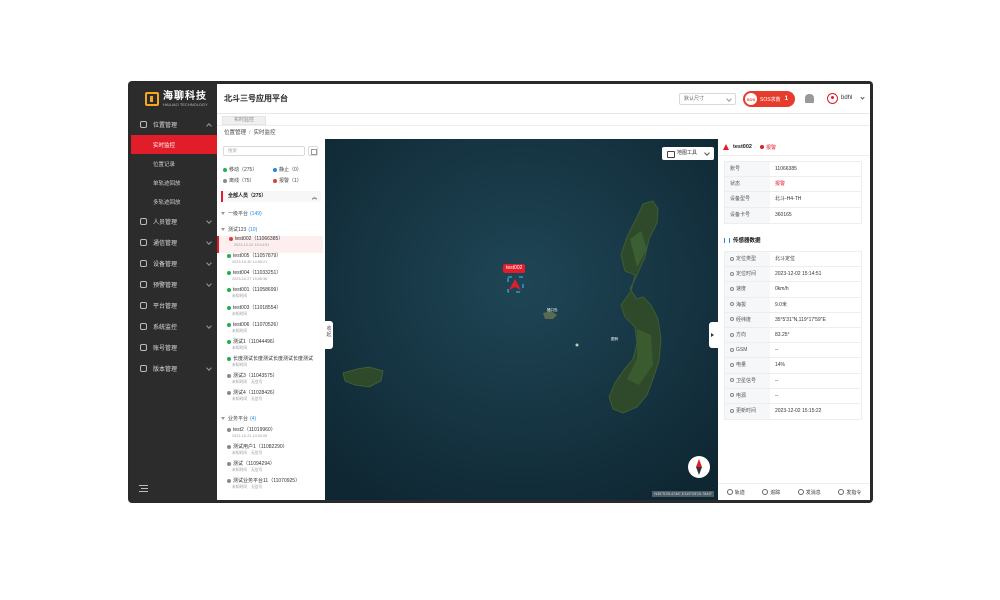  I want to click on device-item: 测试3（11043575） 未知时间 无信号, so click(275, 381).